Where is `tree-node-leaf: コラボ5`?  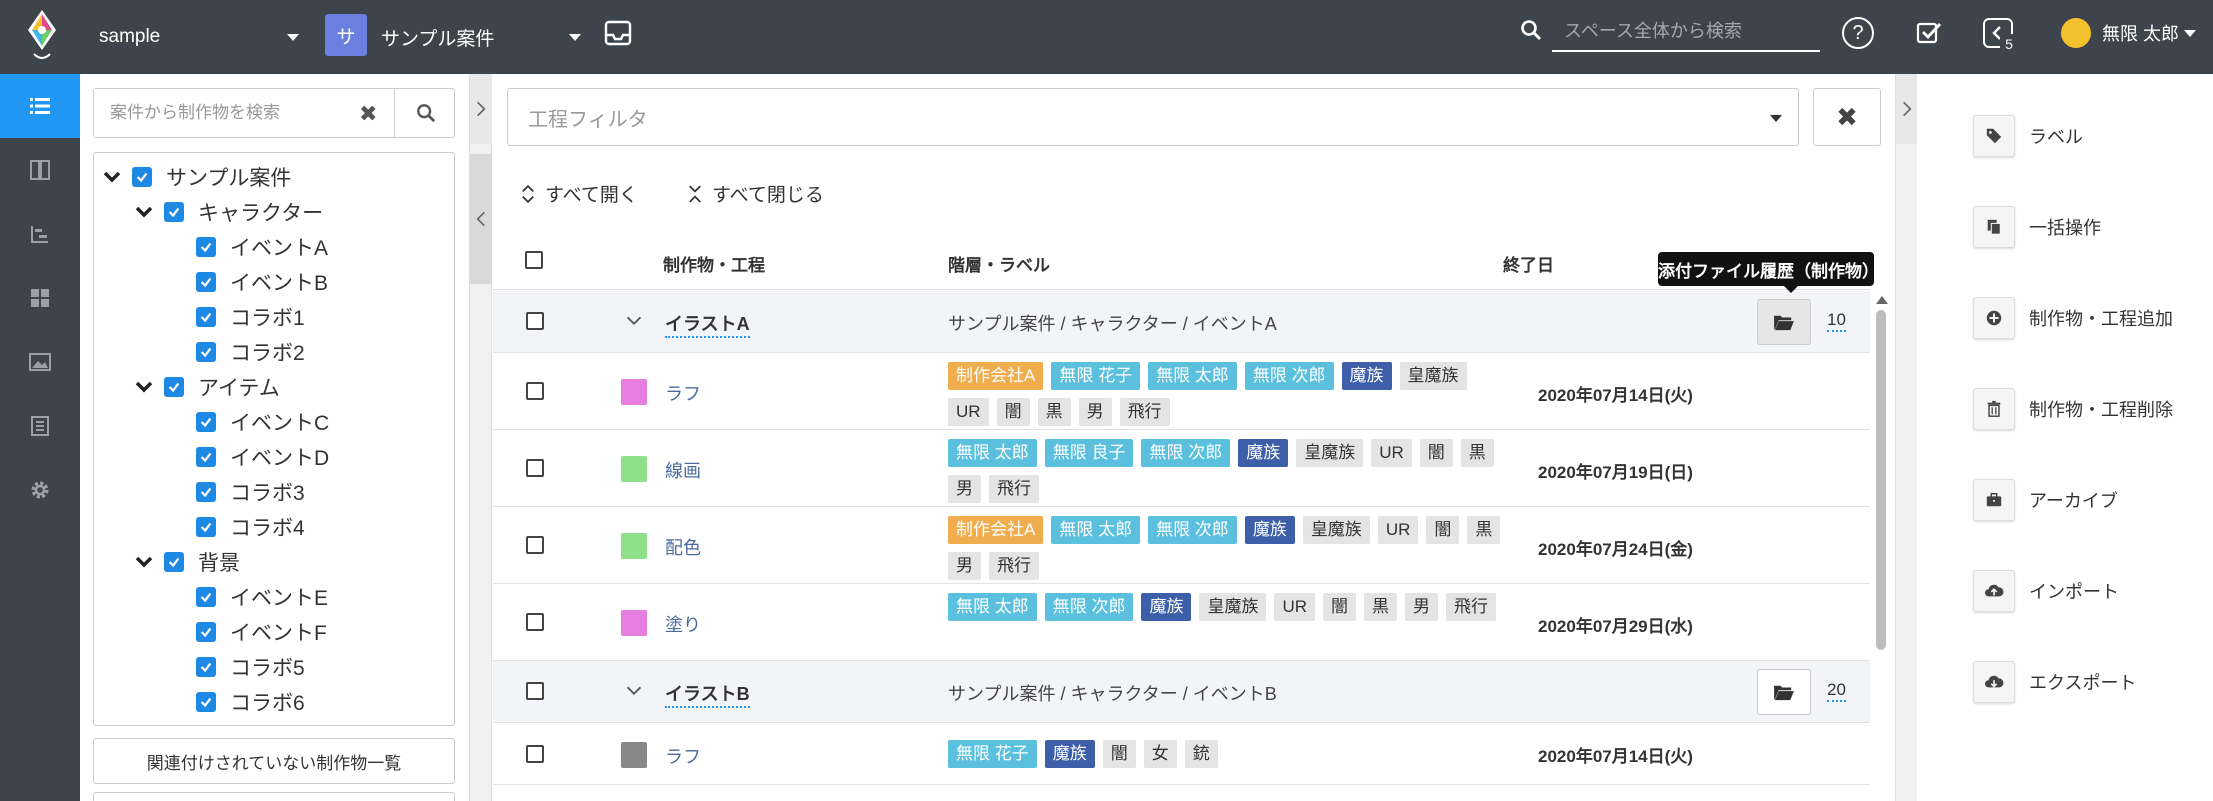 tree-node-leaf: コラボ5 is located at coordinates (250, 667).